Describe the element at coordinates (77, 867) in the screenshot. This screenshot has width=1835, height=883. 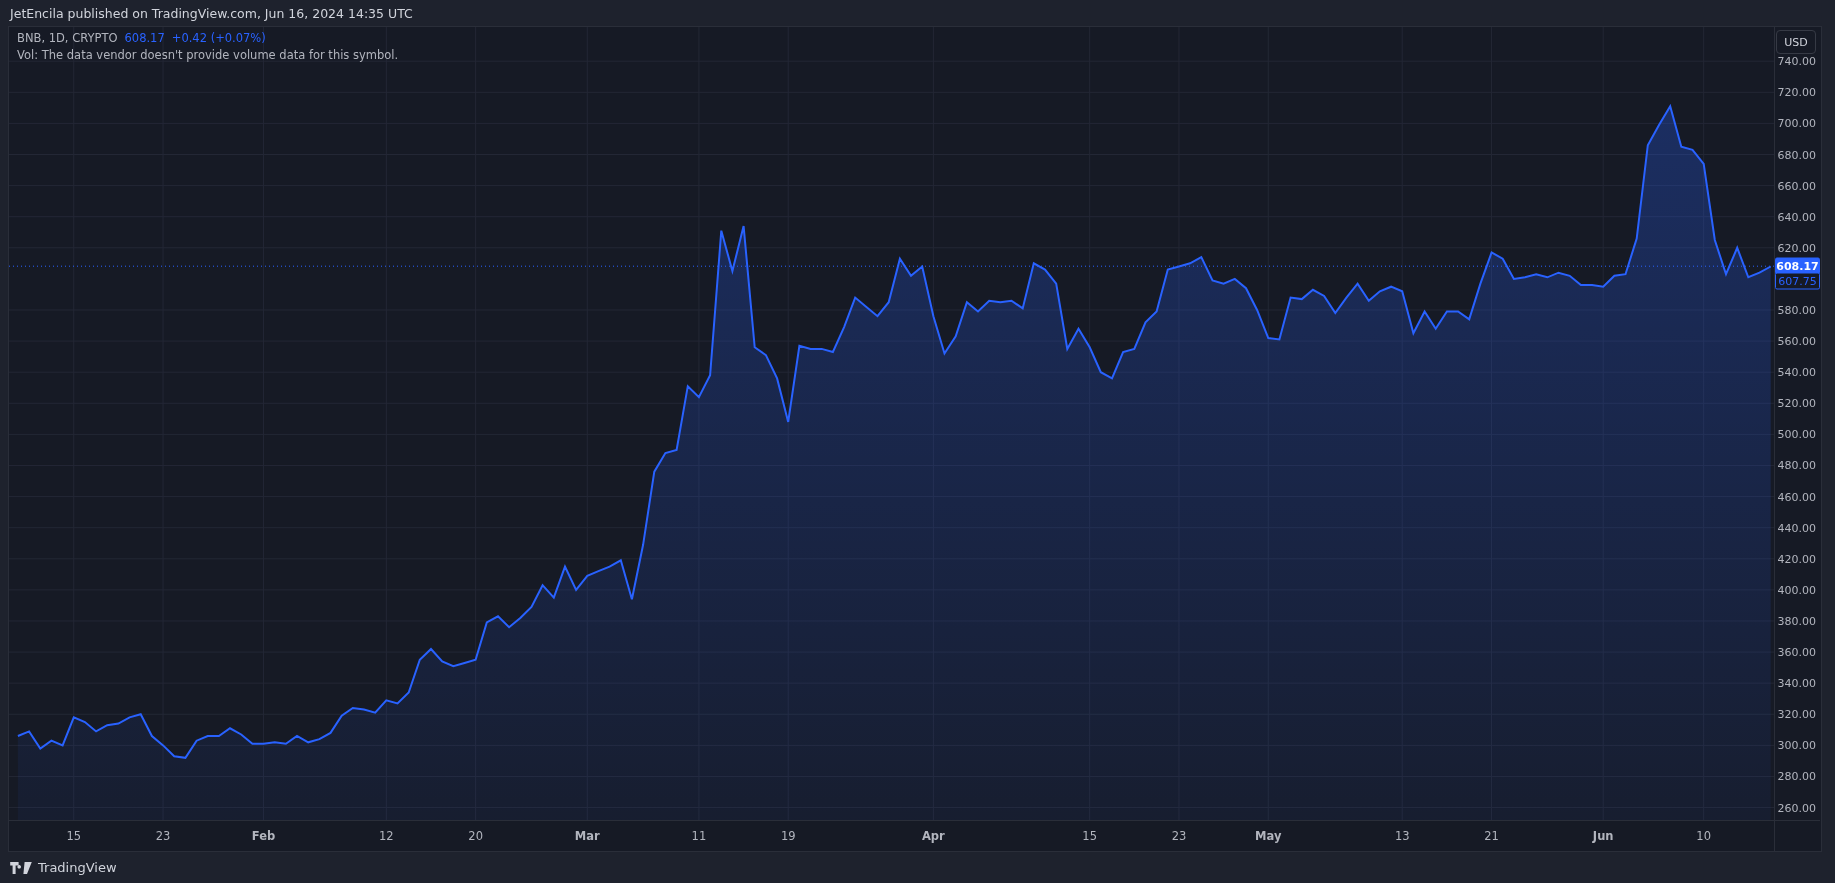
I see `brand-name: TradingView` at that location.